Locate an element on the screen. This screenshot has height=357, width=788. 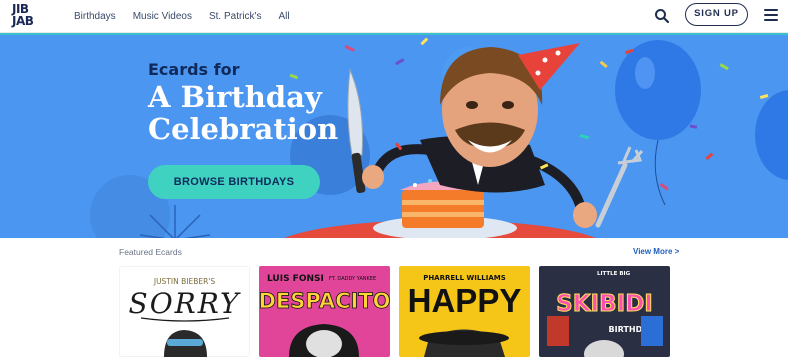
card-title: SORRY is located at coordinates (185, 303).